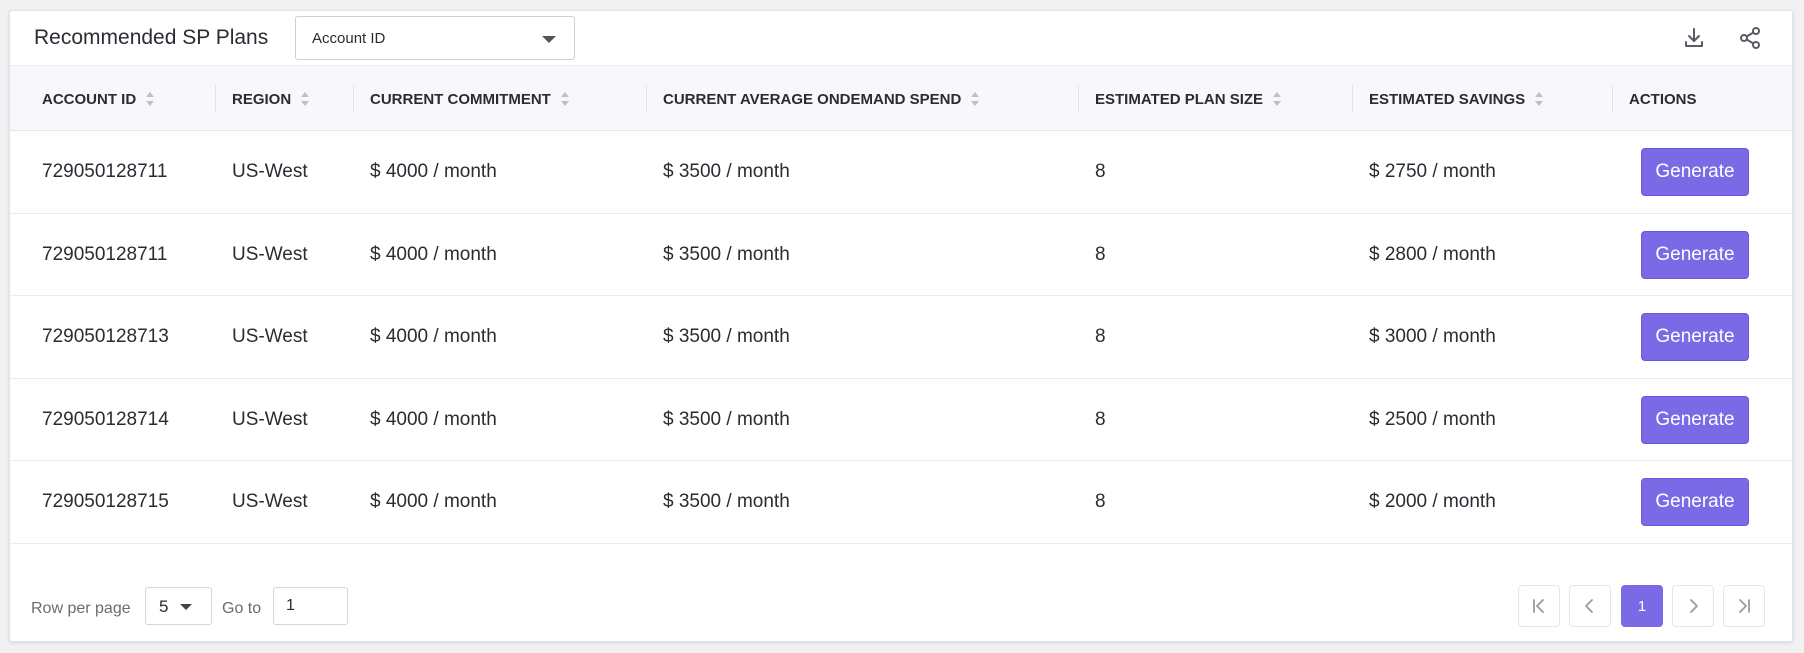  I want to click on cell-account-id: 729050128715, so click(105, 501).